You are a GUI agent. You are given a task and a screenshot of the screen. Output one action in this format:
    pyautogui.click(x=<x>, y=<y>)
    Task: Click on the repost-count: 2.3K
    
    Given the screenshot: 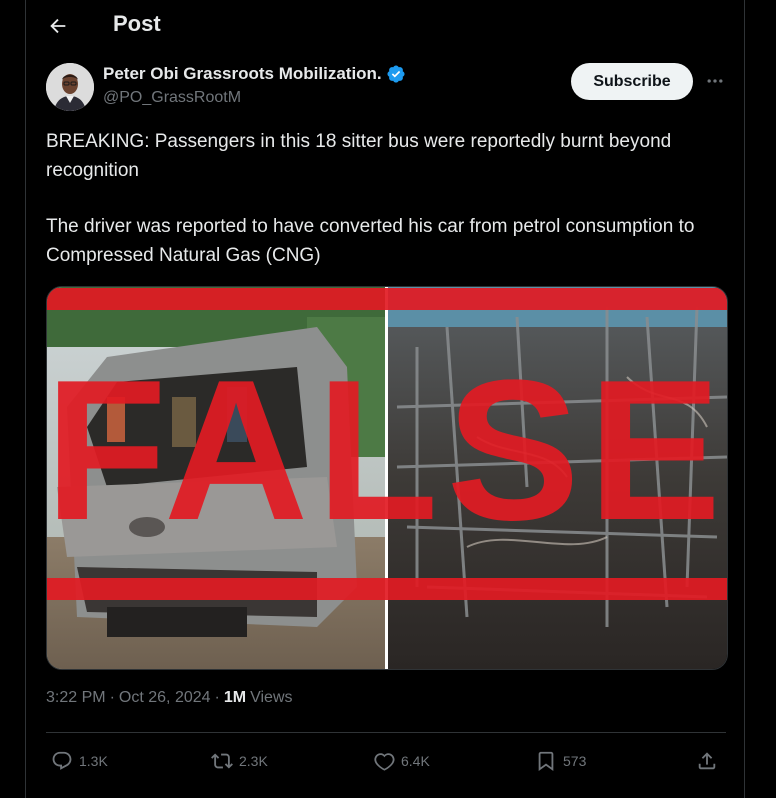 What is the action you would take?
    pyautogui.click(x=253, y=761)
    